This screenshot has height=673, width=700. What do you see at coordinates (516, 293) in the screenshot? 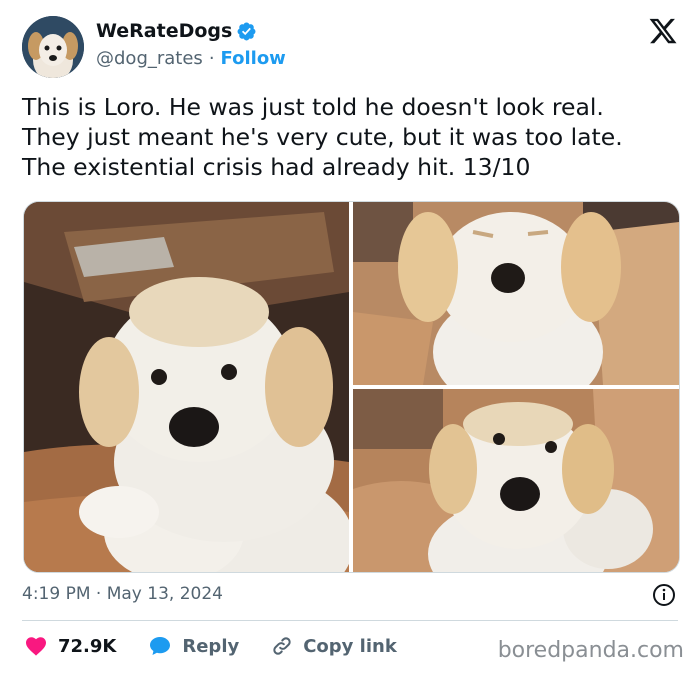
I see `dog-photo-top-right` at bounding box center [516, 293].